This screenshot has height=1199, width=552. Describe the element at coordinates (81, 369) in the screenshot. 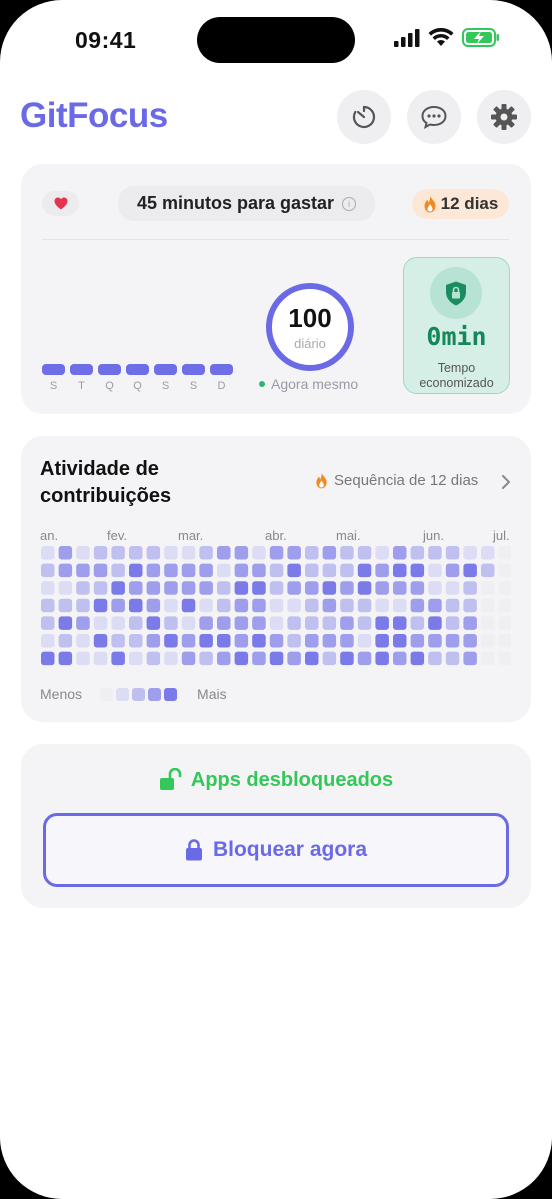

I see `usage-bar` at that location.